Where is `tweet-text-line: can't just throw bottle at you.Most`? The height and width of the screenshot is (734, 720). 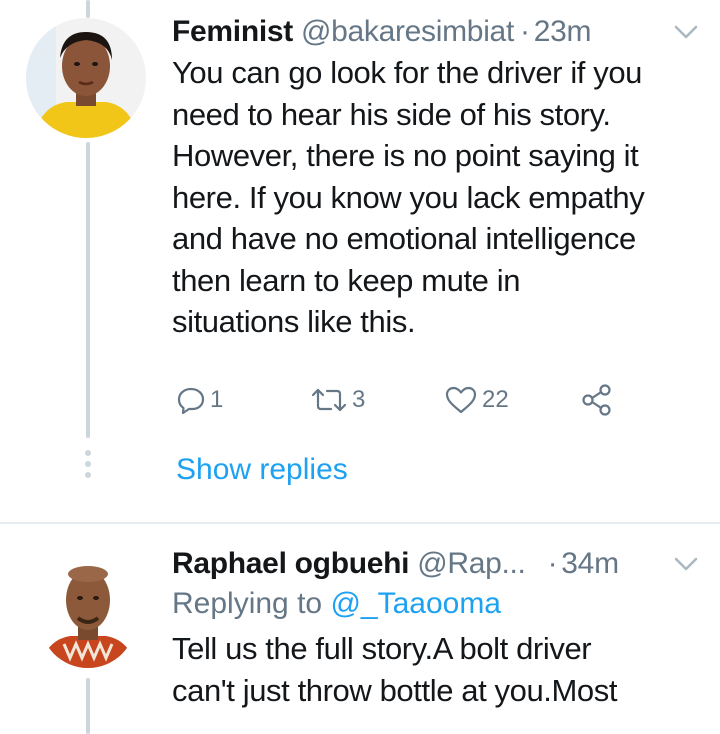
tweet-text-line: can't just throw bottle at you.Most is located at coordinates (395, 690).